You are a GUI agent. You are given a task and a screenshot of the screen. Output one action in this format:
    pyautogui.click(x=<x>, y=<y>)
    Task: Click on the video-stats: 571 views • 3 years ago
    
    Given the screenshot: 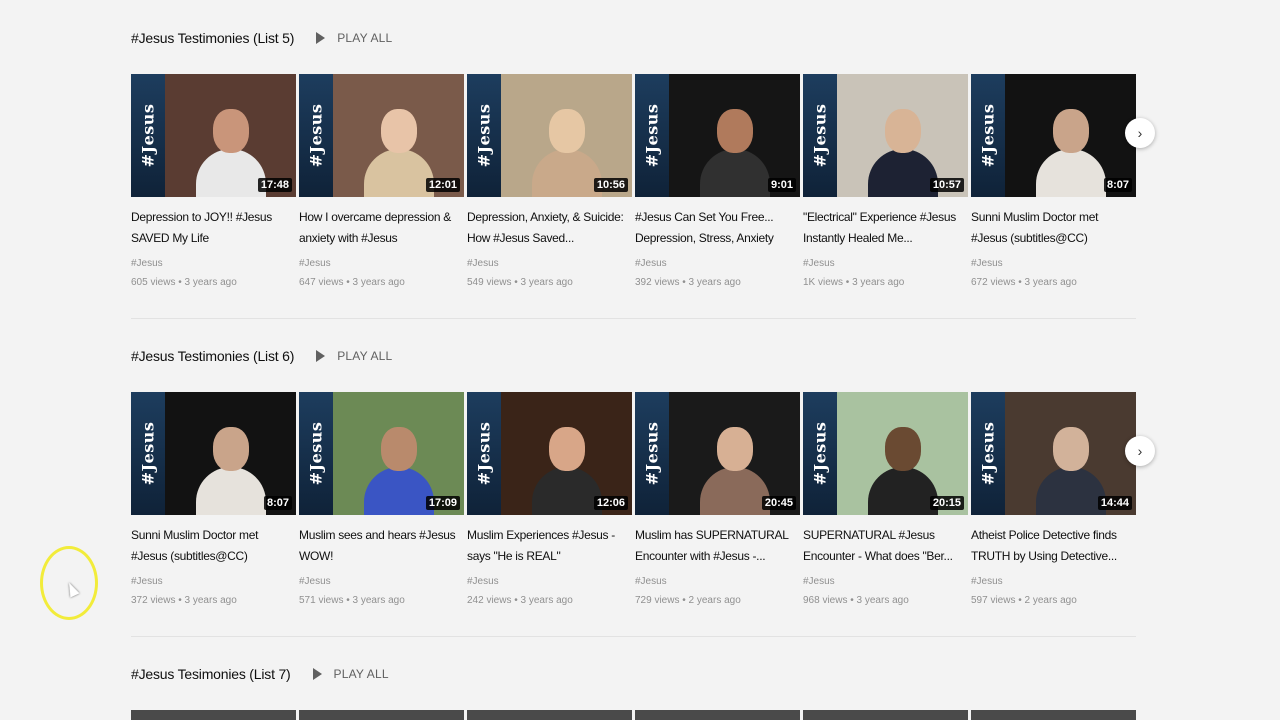 What is the action you would take?
    pyautogui.click(x=352, y=600)
    